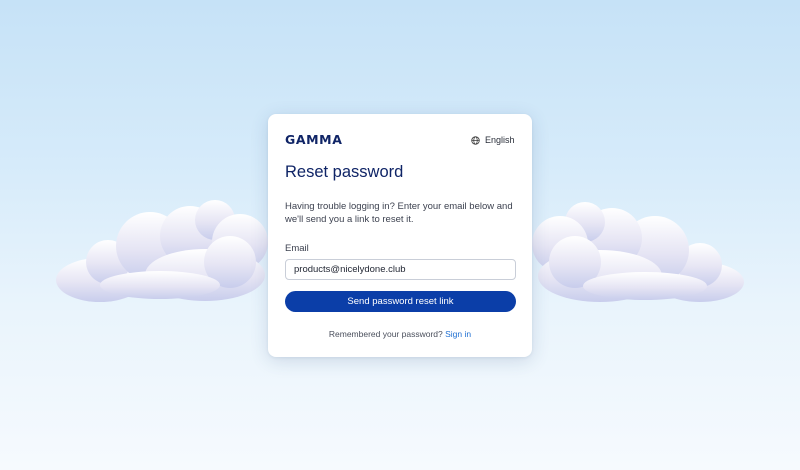 This screenshot has height=470, width=800. I want to click on language-selector: English, so click(493, 140).